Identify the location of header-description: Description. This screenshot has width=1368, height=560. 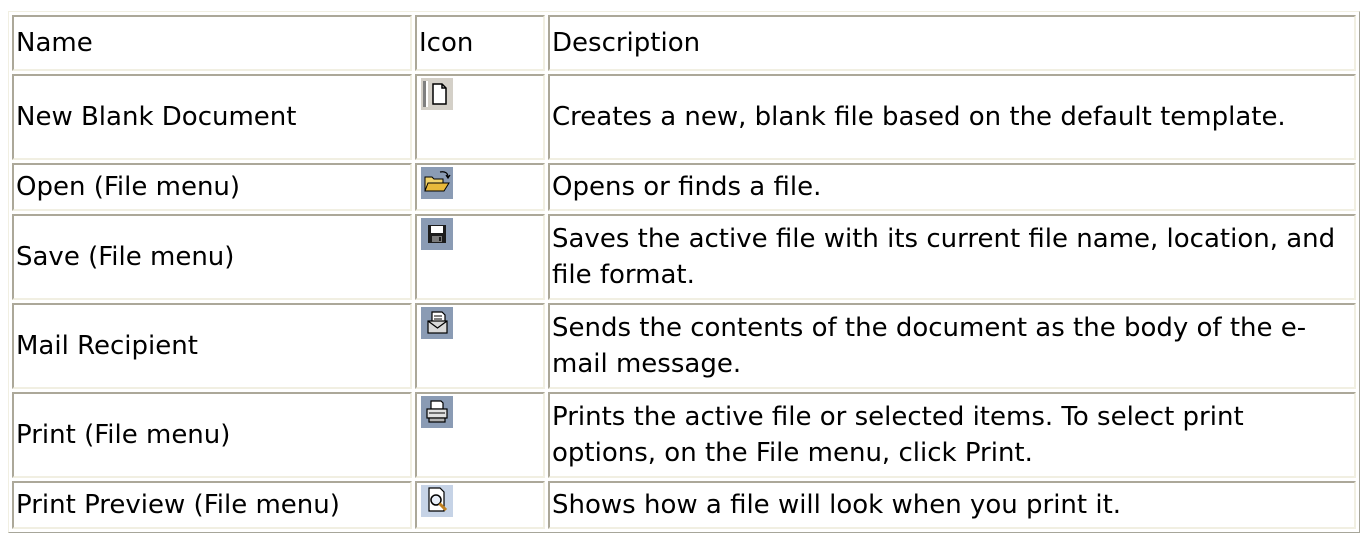
(952, 43).